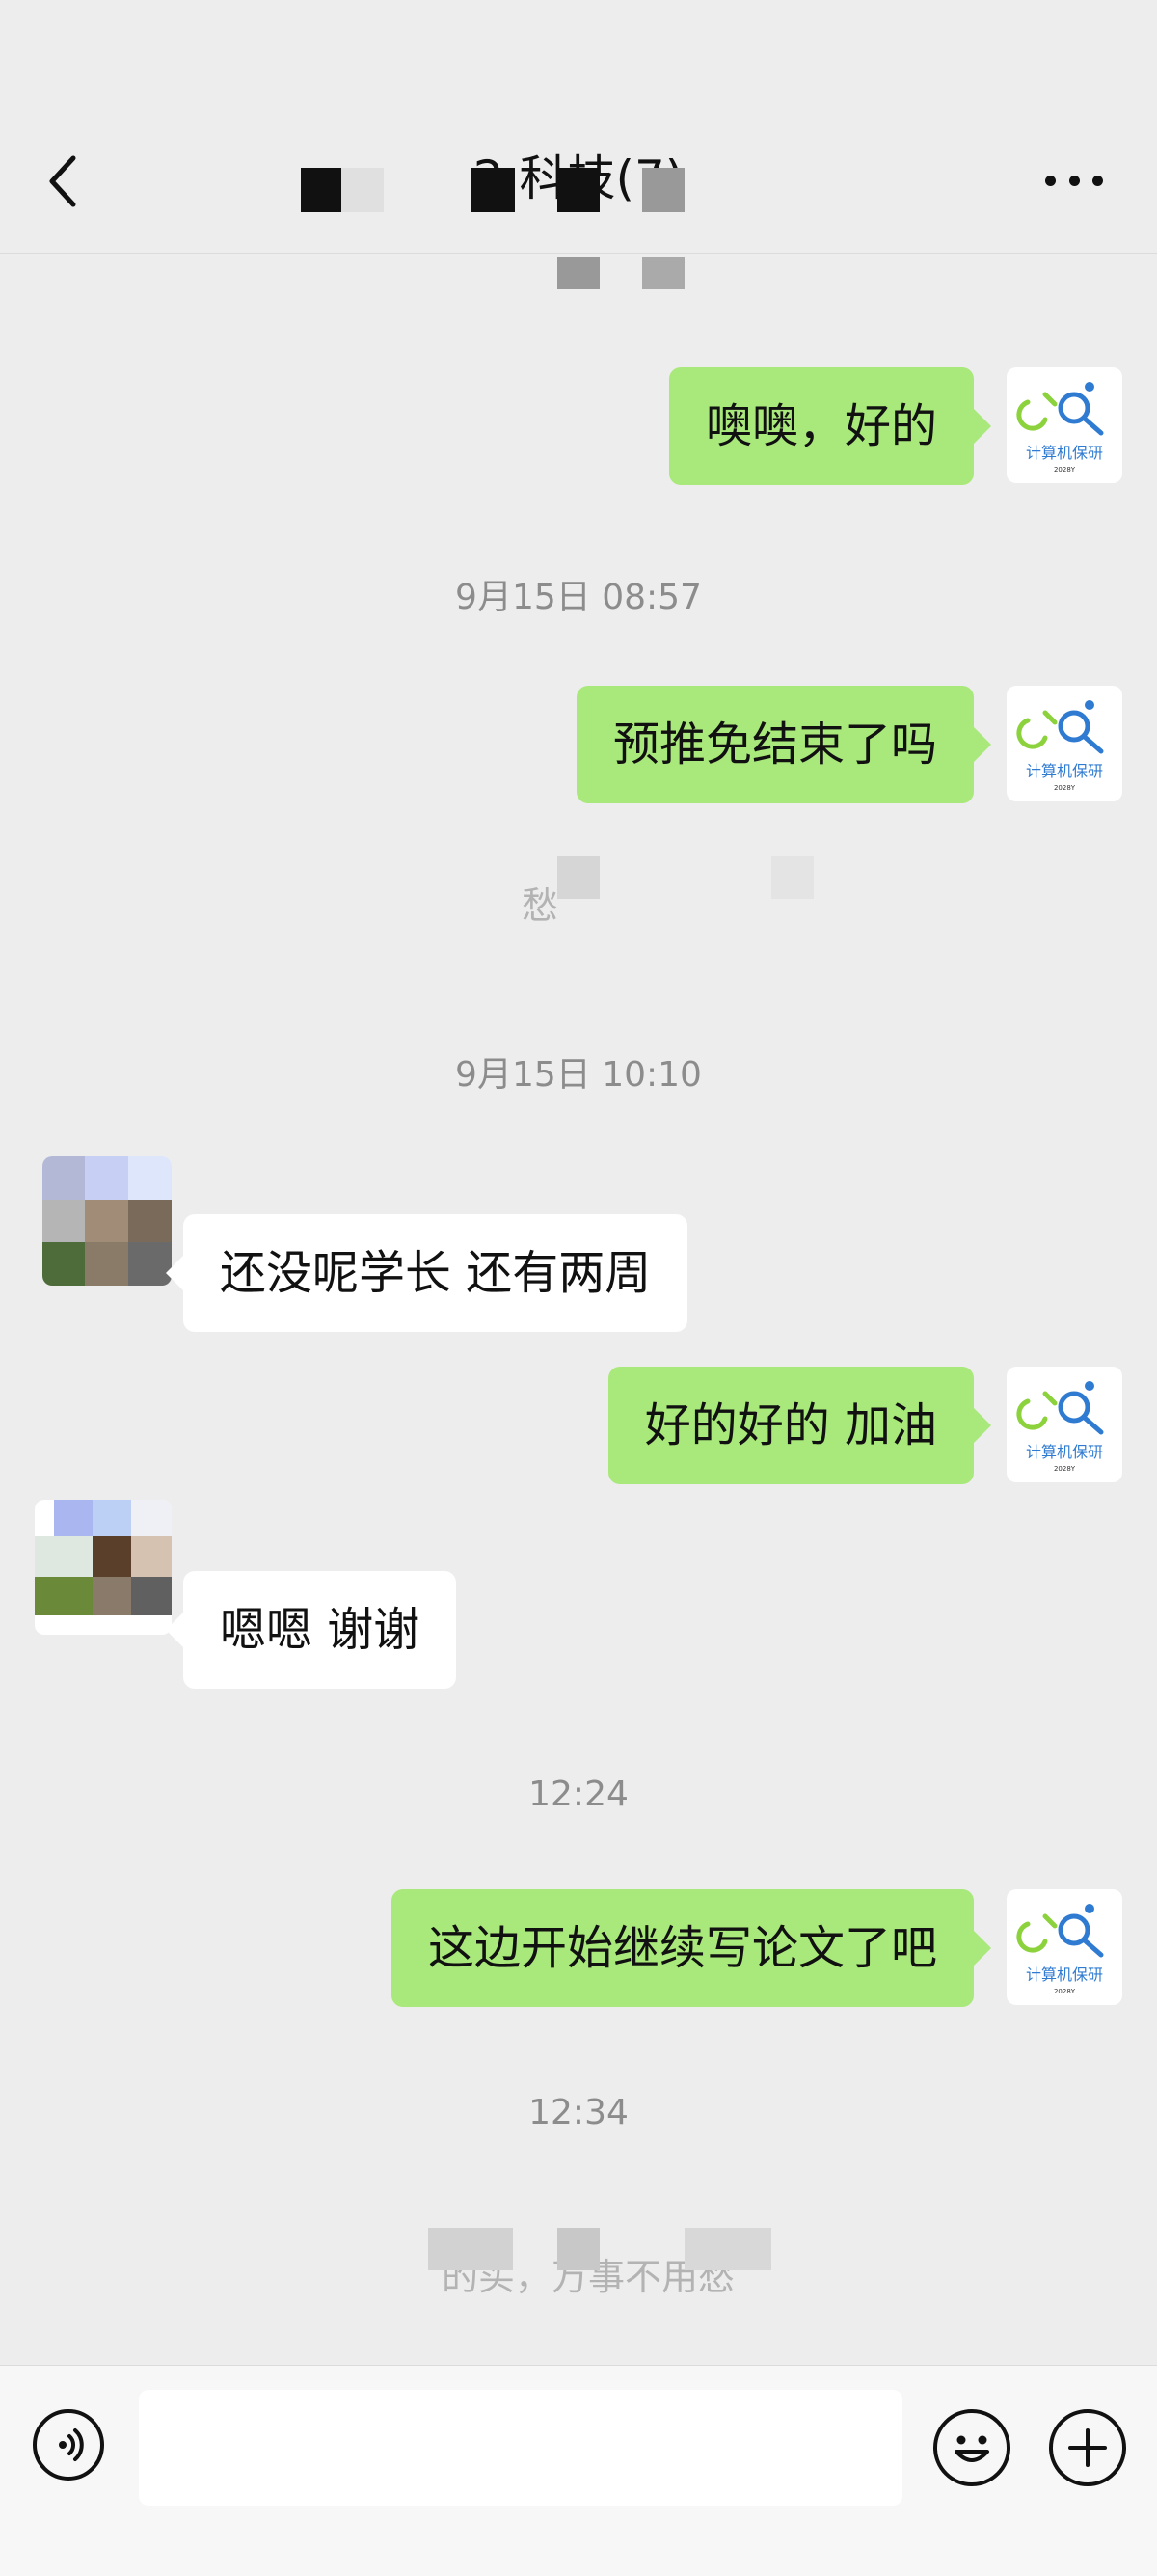  I want to click on timestamp: 9月15日 10:10, so click(578, 1075).